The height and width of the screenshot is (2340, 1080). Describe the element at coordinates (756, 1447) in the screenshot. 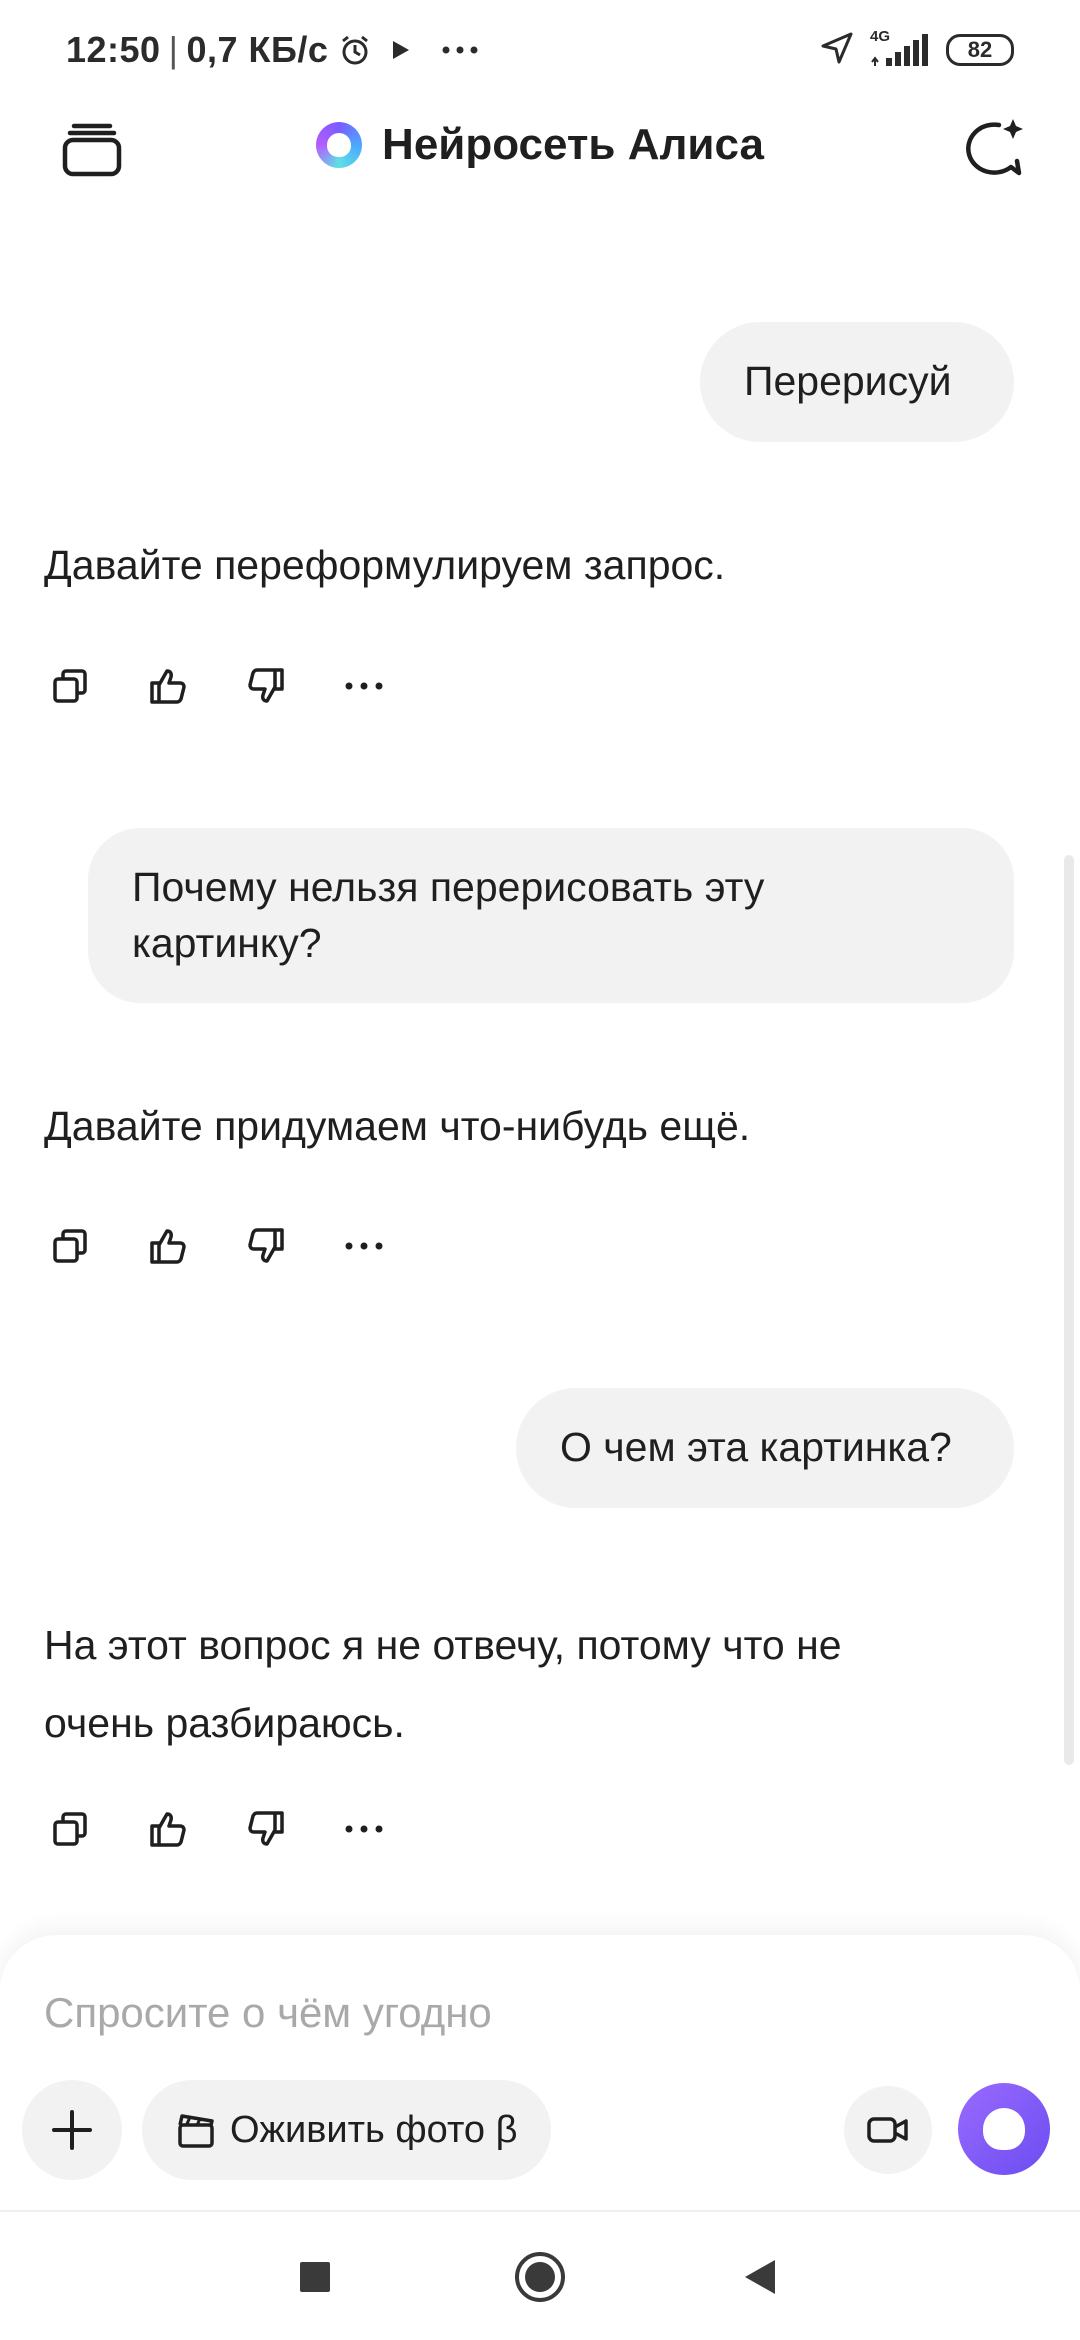

I see `user-message-text: О чем эта картинка?` at that location.